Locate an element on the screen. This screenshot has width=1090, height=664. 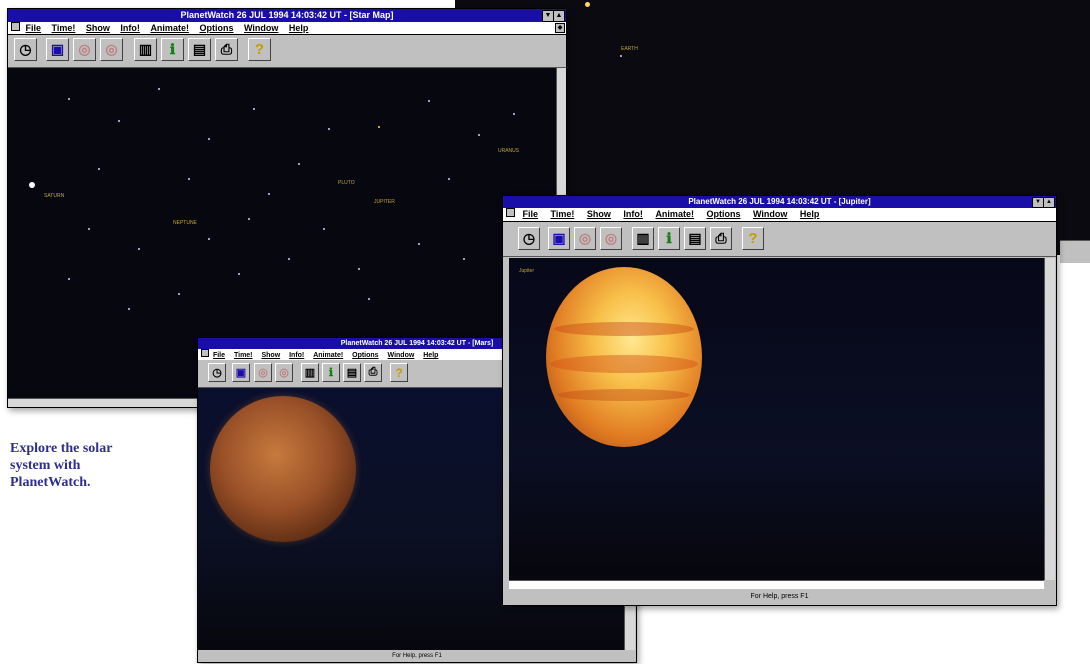
bright-star is located at coordinates (587, 4).